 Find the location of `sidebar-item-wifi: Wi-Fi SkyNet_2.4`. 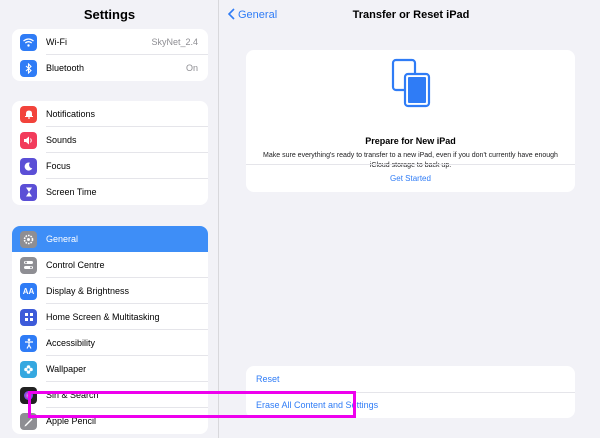

sidebar-item-wifi: Wi-Fi SkyNet_2.4 is located at coordinates (110, 42).